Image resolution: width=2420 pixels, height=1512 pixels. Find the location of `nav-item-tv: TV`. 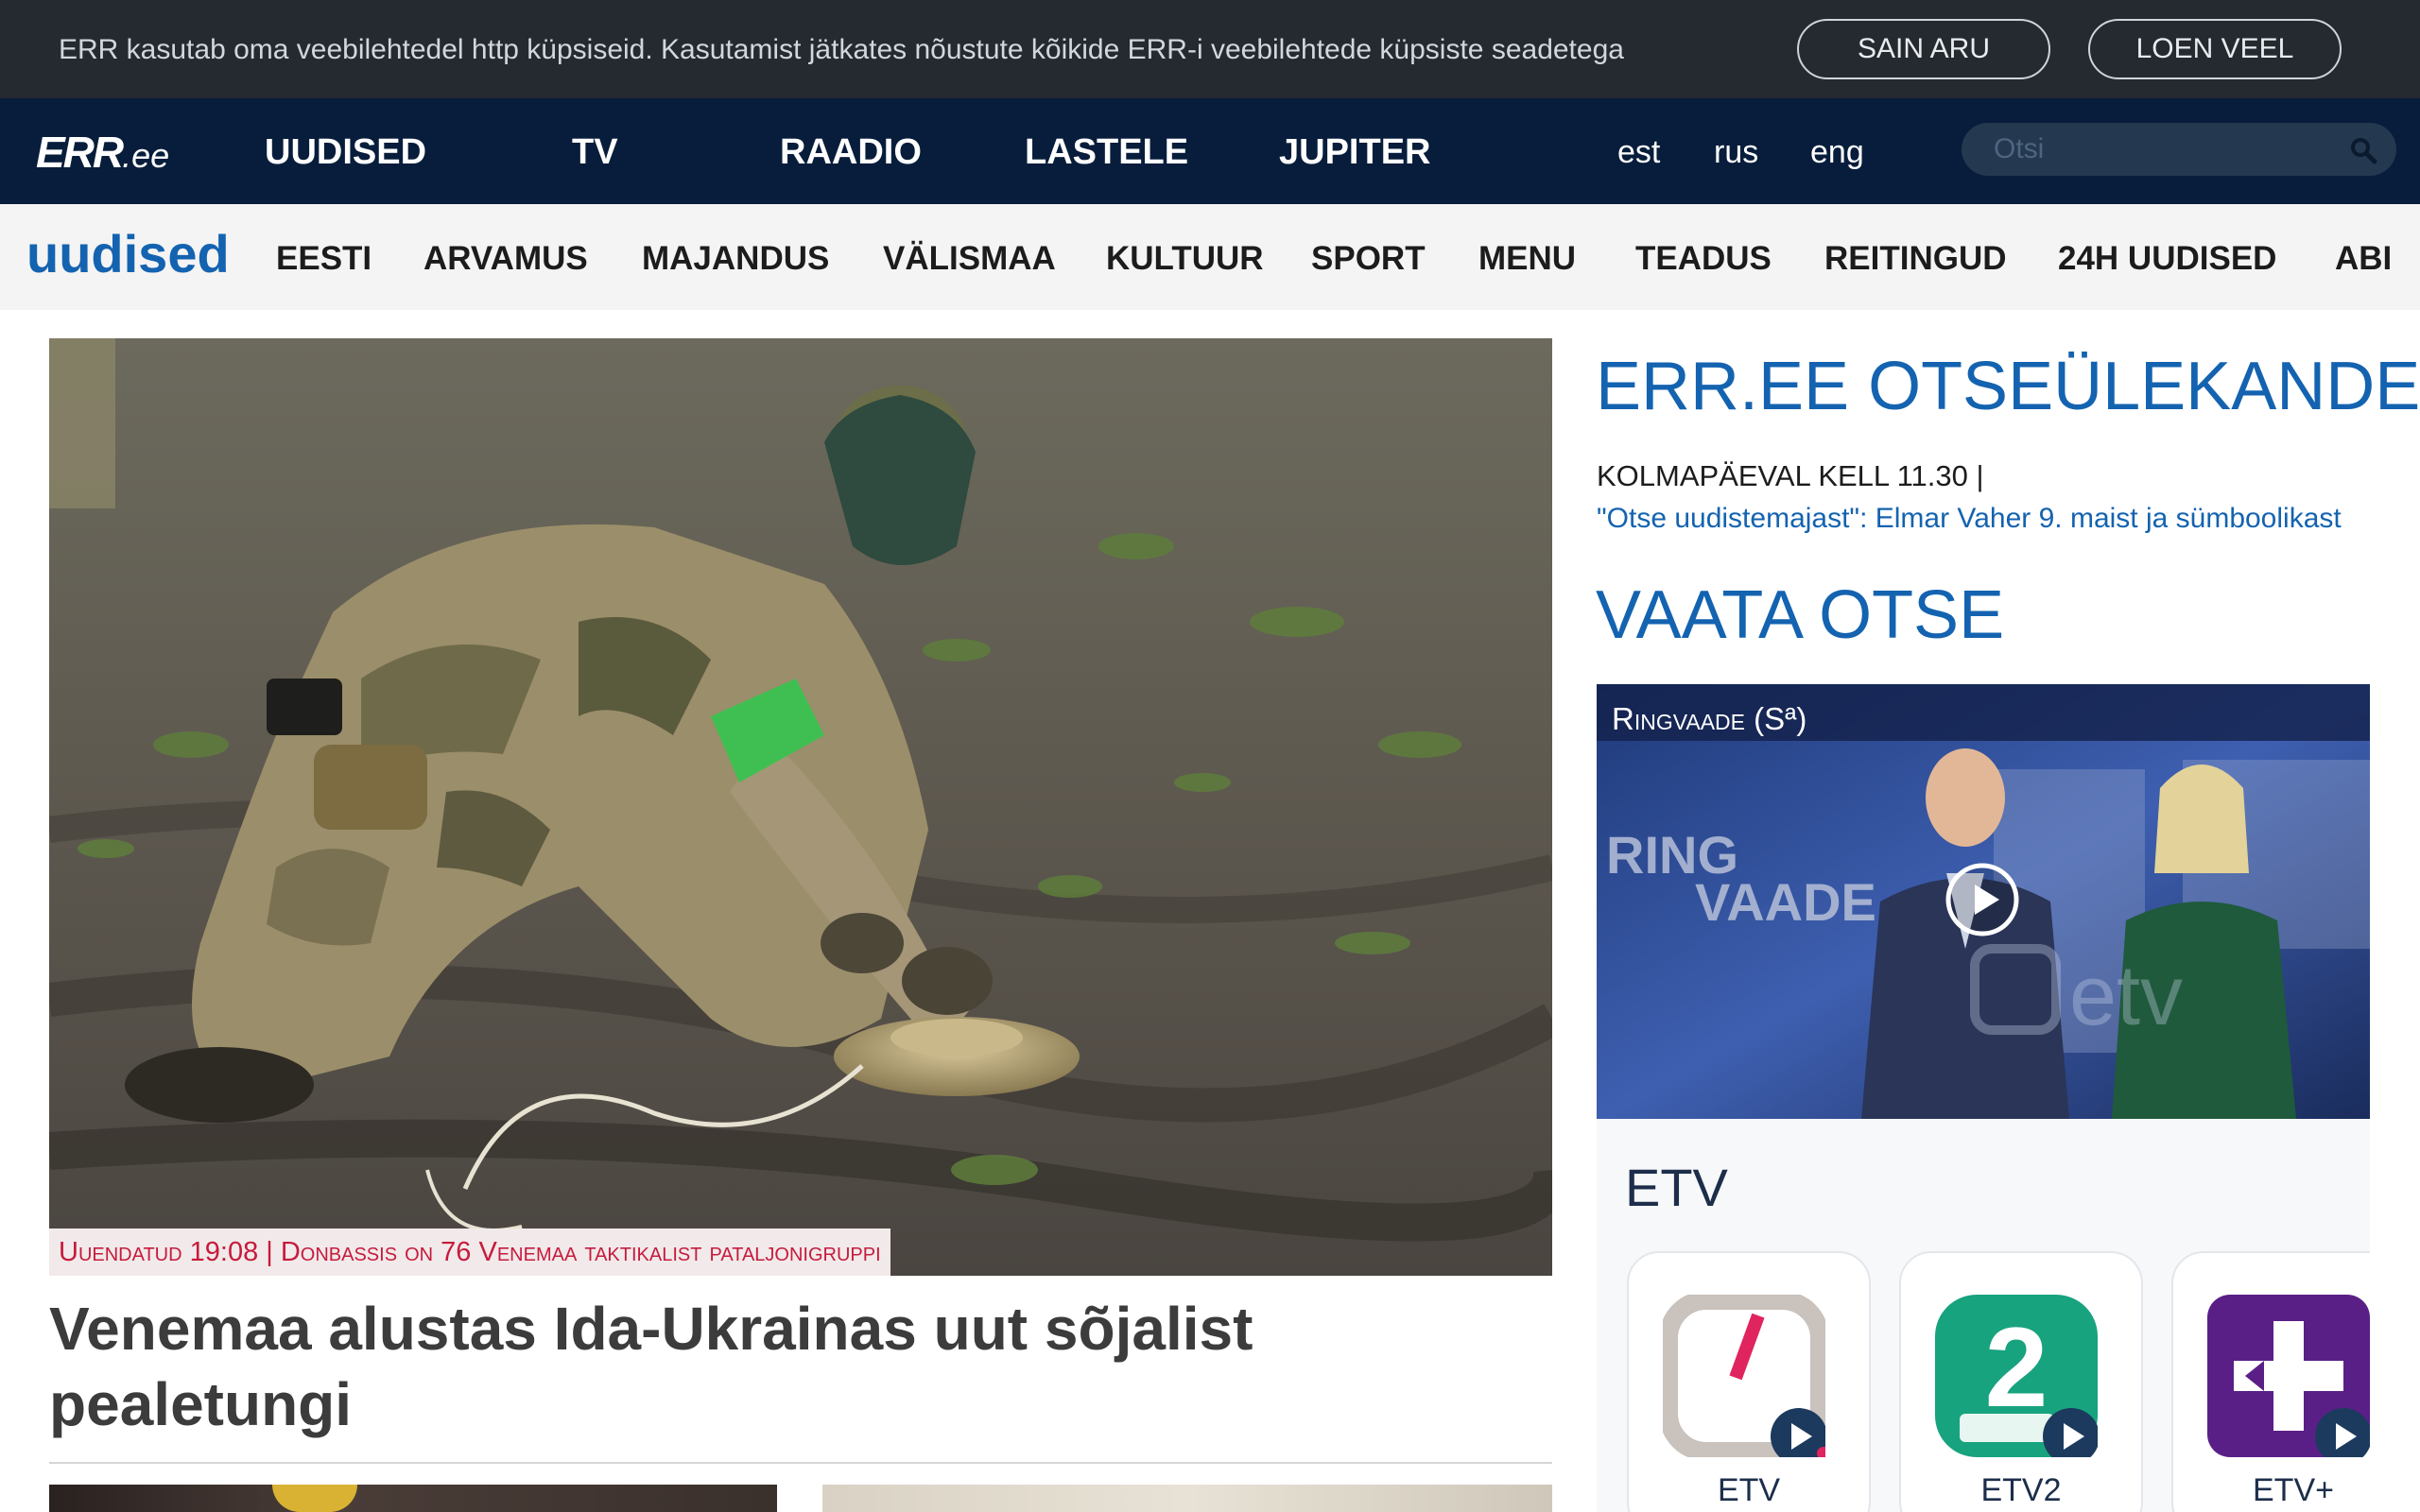

nav-item-tv: TV is located at coordinates (595, 152).